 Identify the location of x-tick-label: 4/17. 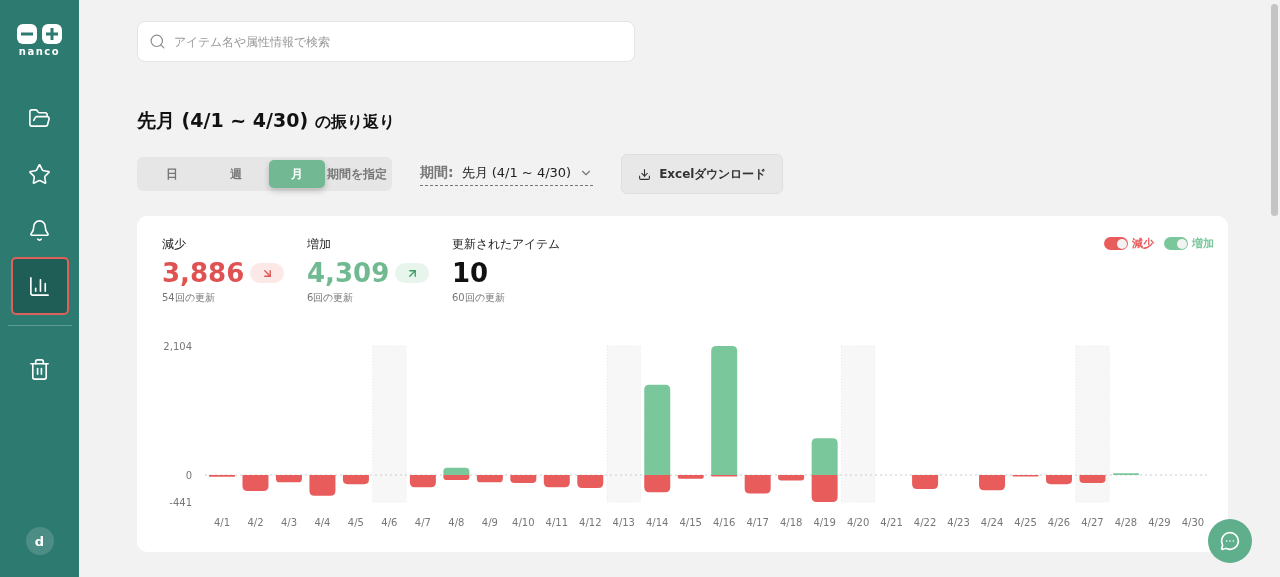
(757, 522).